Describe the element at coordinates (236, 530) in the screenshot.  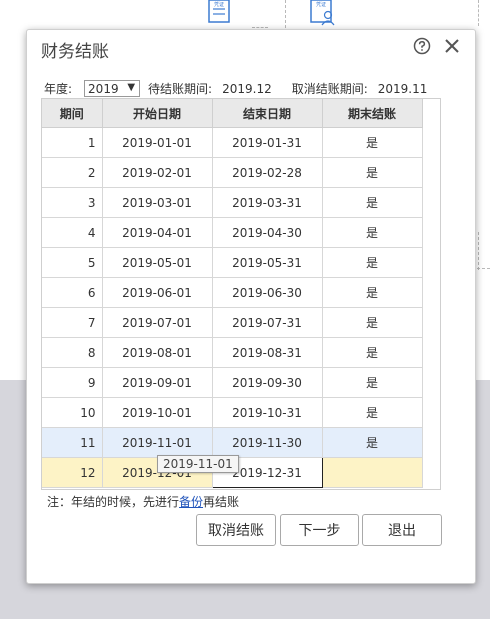
I see `cancel-closing-button: 取消结账` at that location.